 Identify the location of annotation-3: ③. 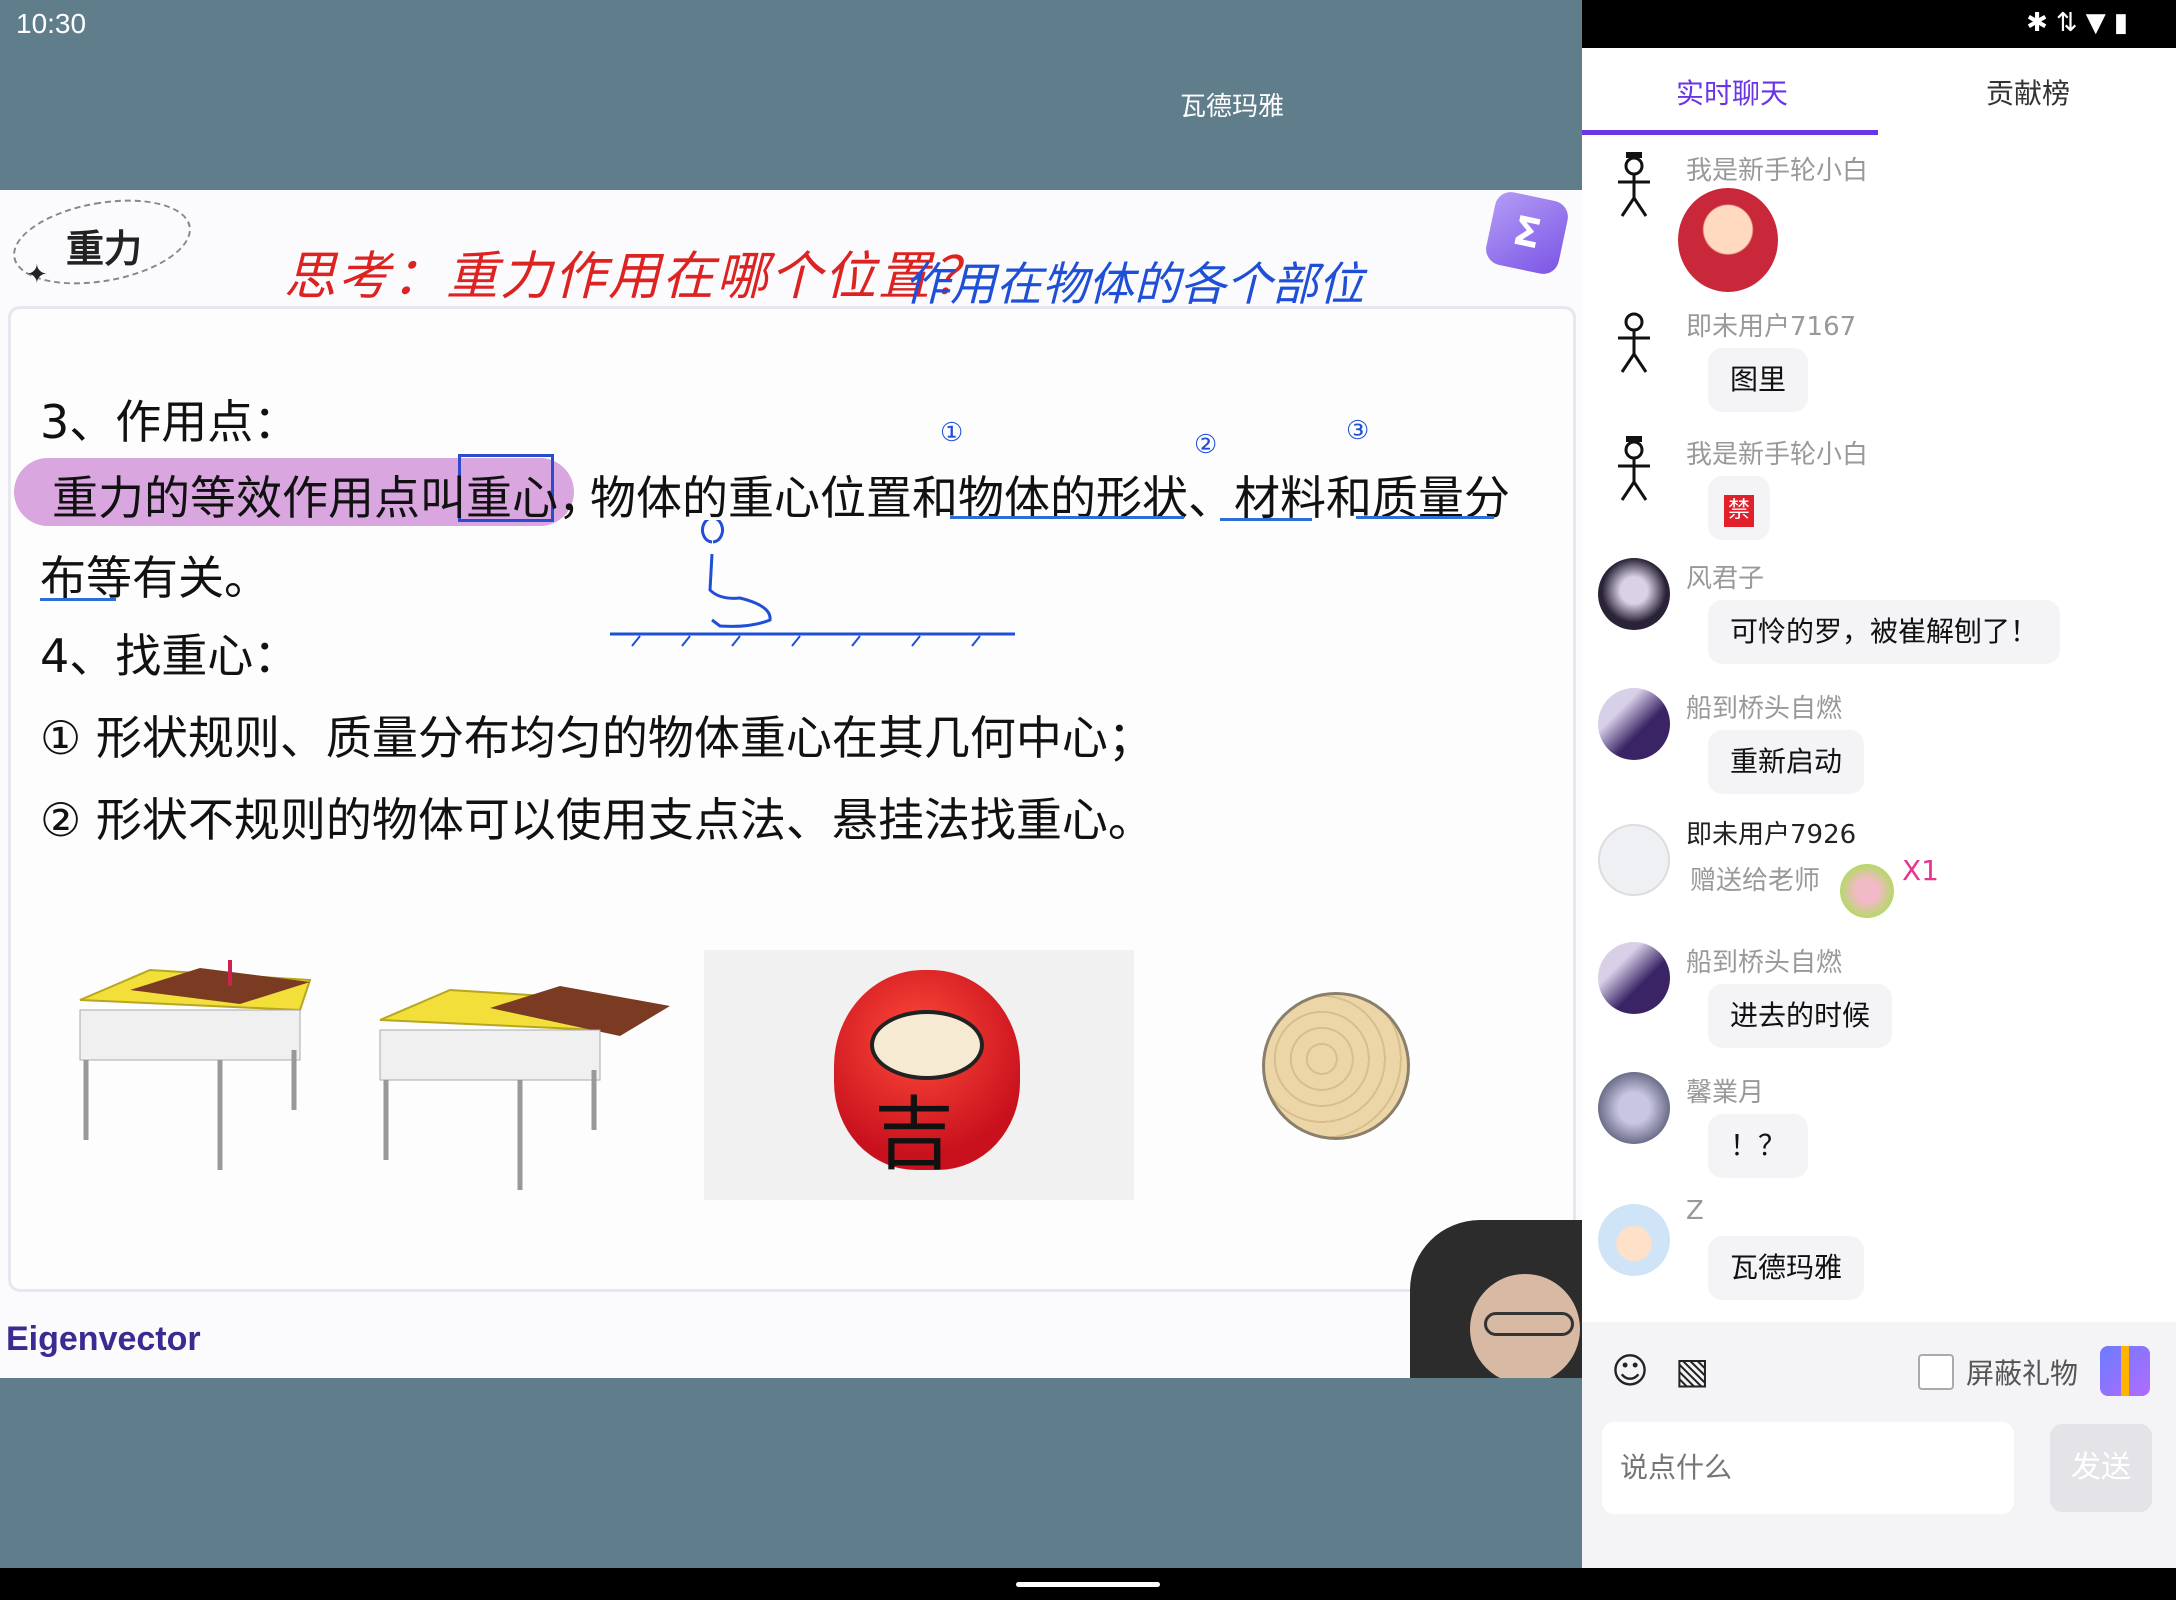
(1358, 431).